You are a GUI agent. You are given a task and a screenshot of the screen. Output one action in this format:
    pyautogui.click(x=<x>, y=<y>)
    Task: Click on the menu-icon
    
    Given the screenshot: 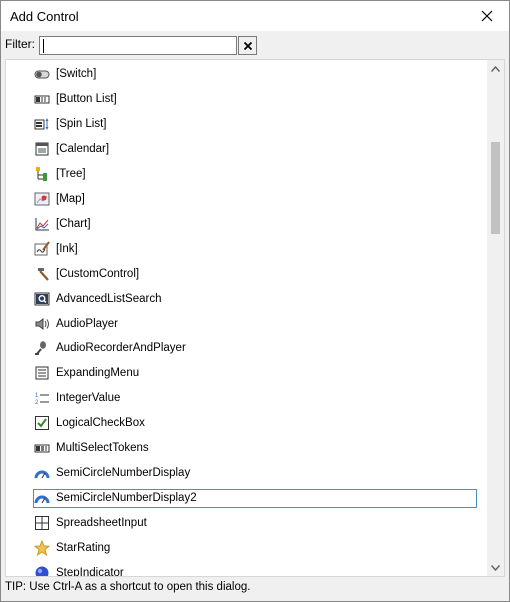 What is the action you would take?
    pyautogui.click(x=42, y=373)
    